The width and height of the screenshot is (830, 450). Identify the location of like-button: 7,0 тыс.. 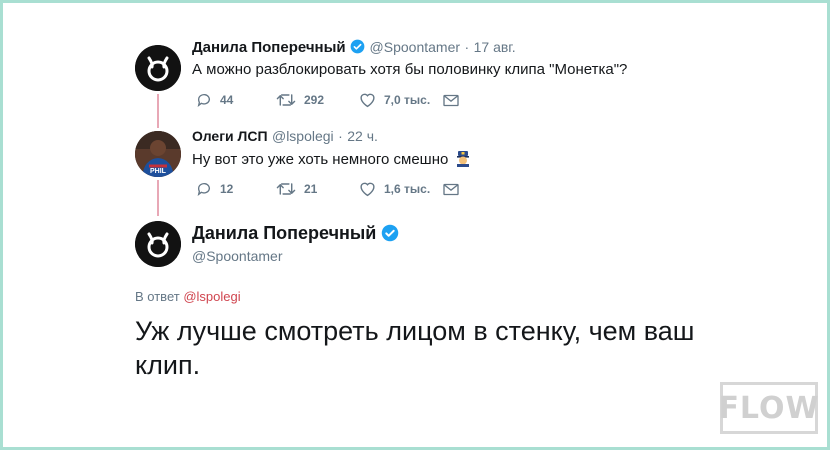
(401, 100).